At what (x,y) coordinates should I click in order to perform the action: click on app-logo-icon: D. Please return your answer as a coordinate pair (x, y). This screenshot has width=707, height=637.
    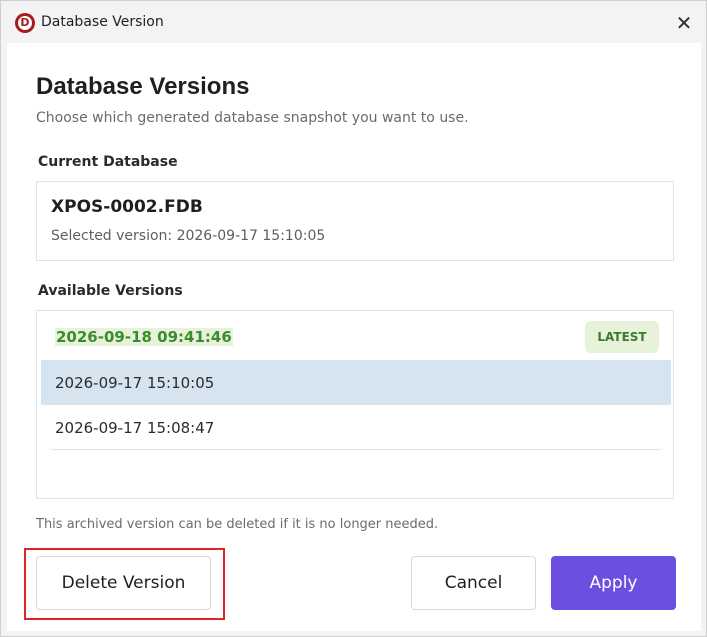
    Looking at the image, I should click on (25, 23).